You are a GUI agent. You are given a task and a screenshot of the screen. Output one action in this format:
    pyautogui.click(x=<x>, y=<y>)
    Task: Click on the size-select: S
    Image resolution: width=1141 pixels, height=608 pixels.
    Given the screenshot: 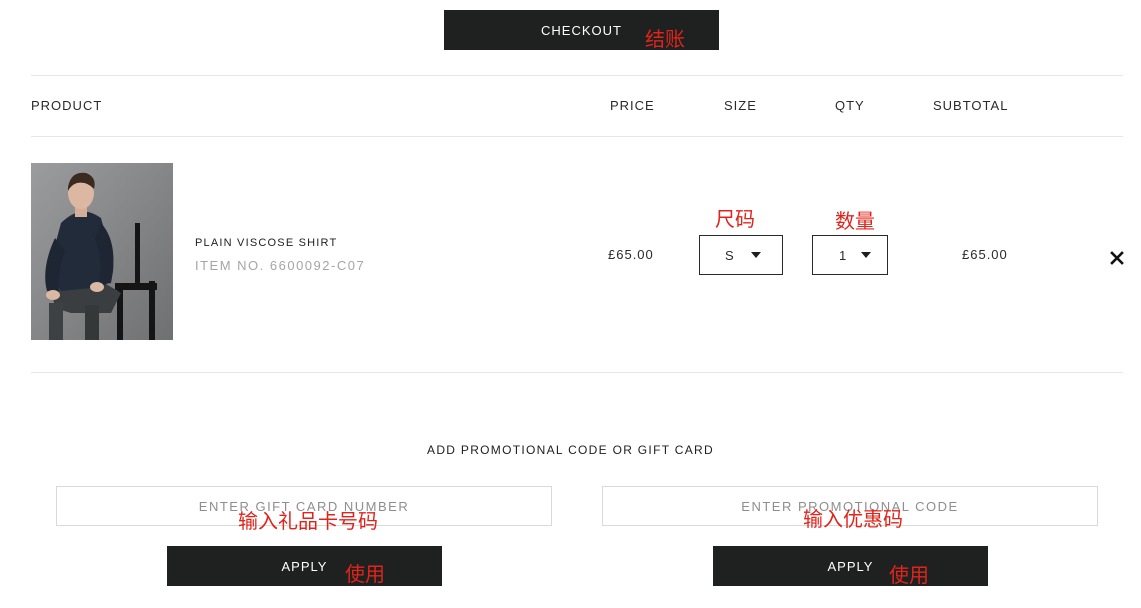 What is the action you would take?
    pyautogui.click(x=741, y=255)
    